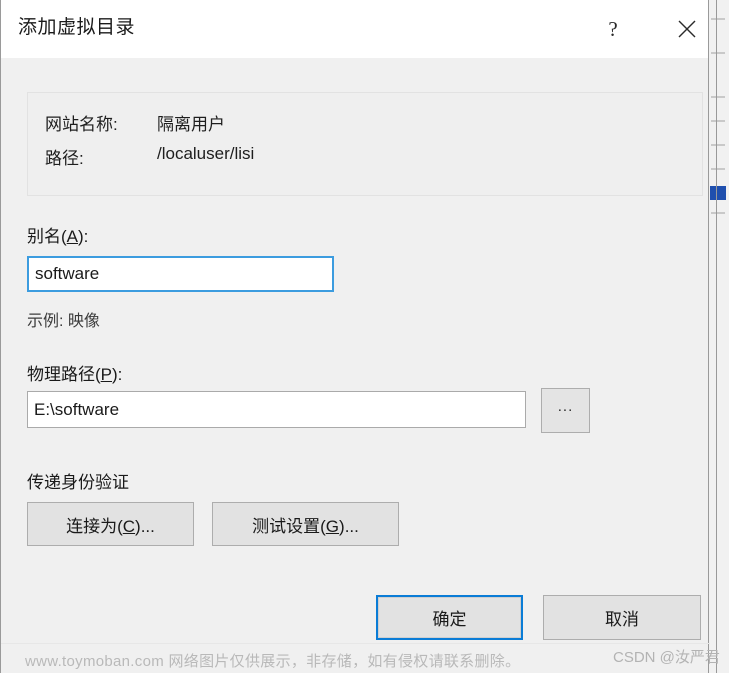 This screenshot has width=729, height=673. What do you see at coordinates (718, 193) in the screenshot?
I see `background-selected-row` at bounding box center [718, 193].